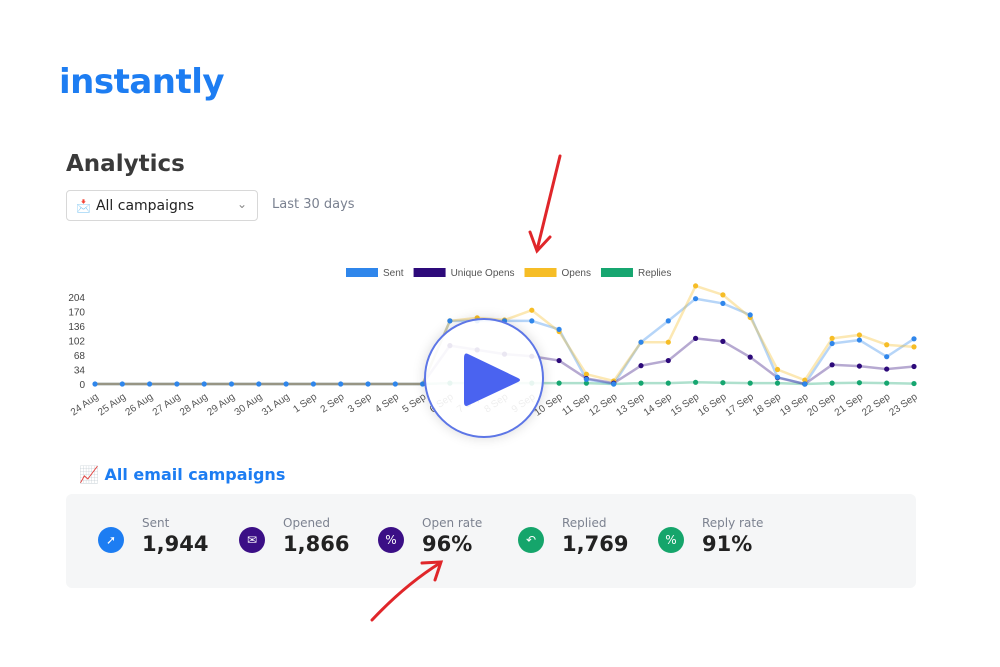 The image size is (1000, 667). What do you see at coordinates (822, 404) in the screenshot?
I see `x-tick-label: 20 Sep` at bounding box center [822, 404].